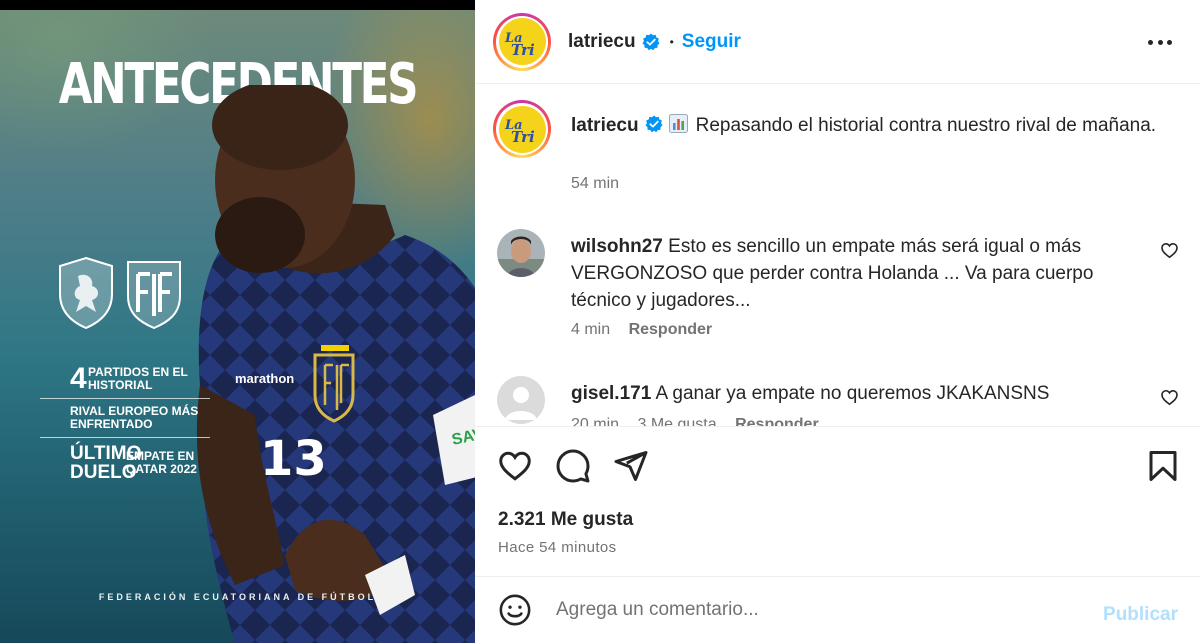 This screenshot has width=1200, height=643. What do you see at coordinates (837, 42) in the screenshot?
I see `post-header: La Tri latriecu • Seguir` at bounding box center [837, 42].